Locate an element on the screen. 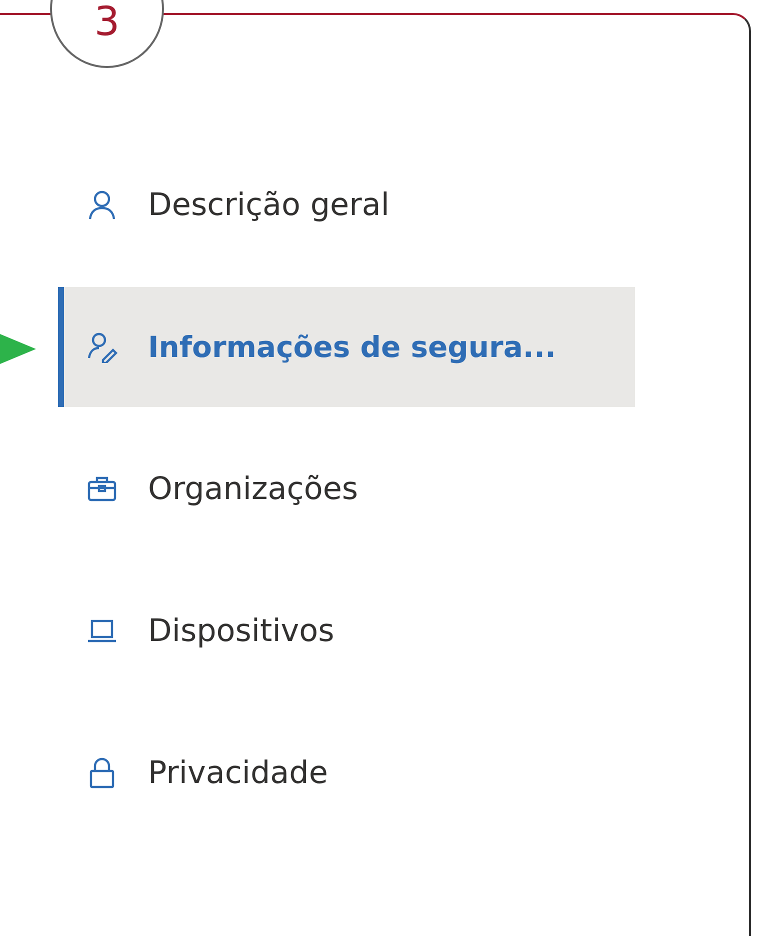 This screenshot has height=936, width=760. step-badge: 3 is located at coordinates (107, 34).